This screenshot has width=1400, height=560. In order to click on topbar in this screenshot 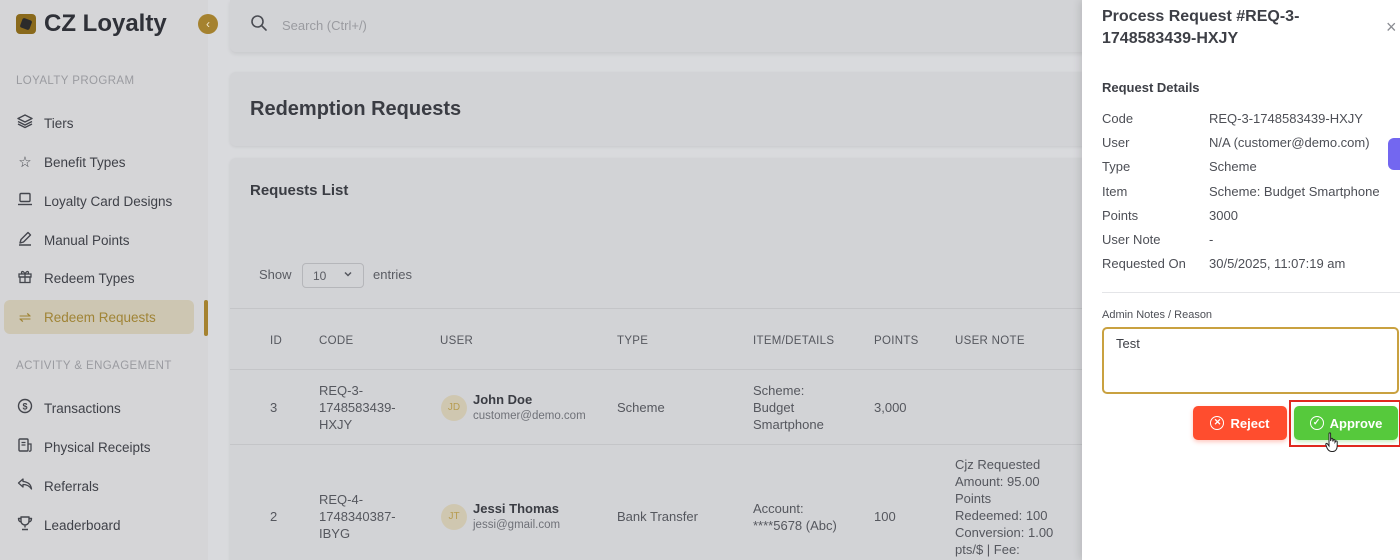, I will do `click(670, 26)`.